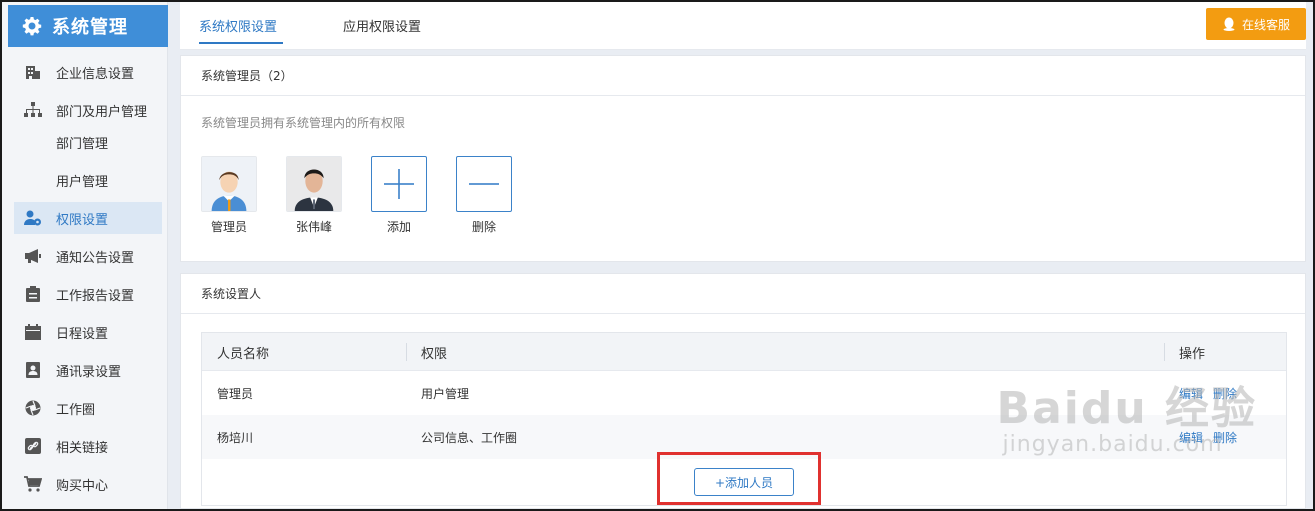 Image resolution: width=1315 pixels, height=511 pixels. What do you see at coordinates (1229, 24) in the screenshot?
I see `qq-penguin-icon` at bounding box center [1229, 24].